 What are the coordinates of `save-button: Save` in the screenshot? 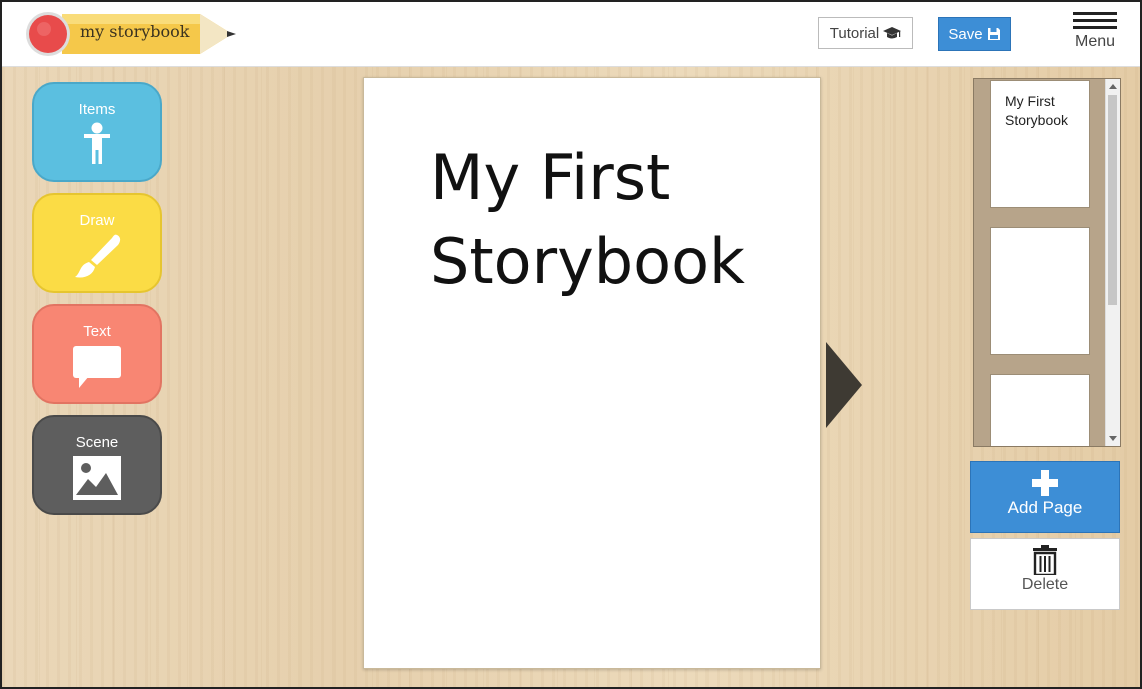 It's located at (974, 34).